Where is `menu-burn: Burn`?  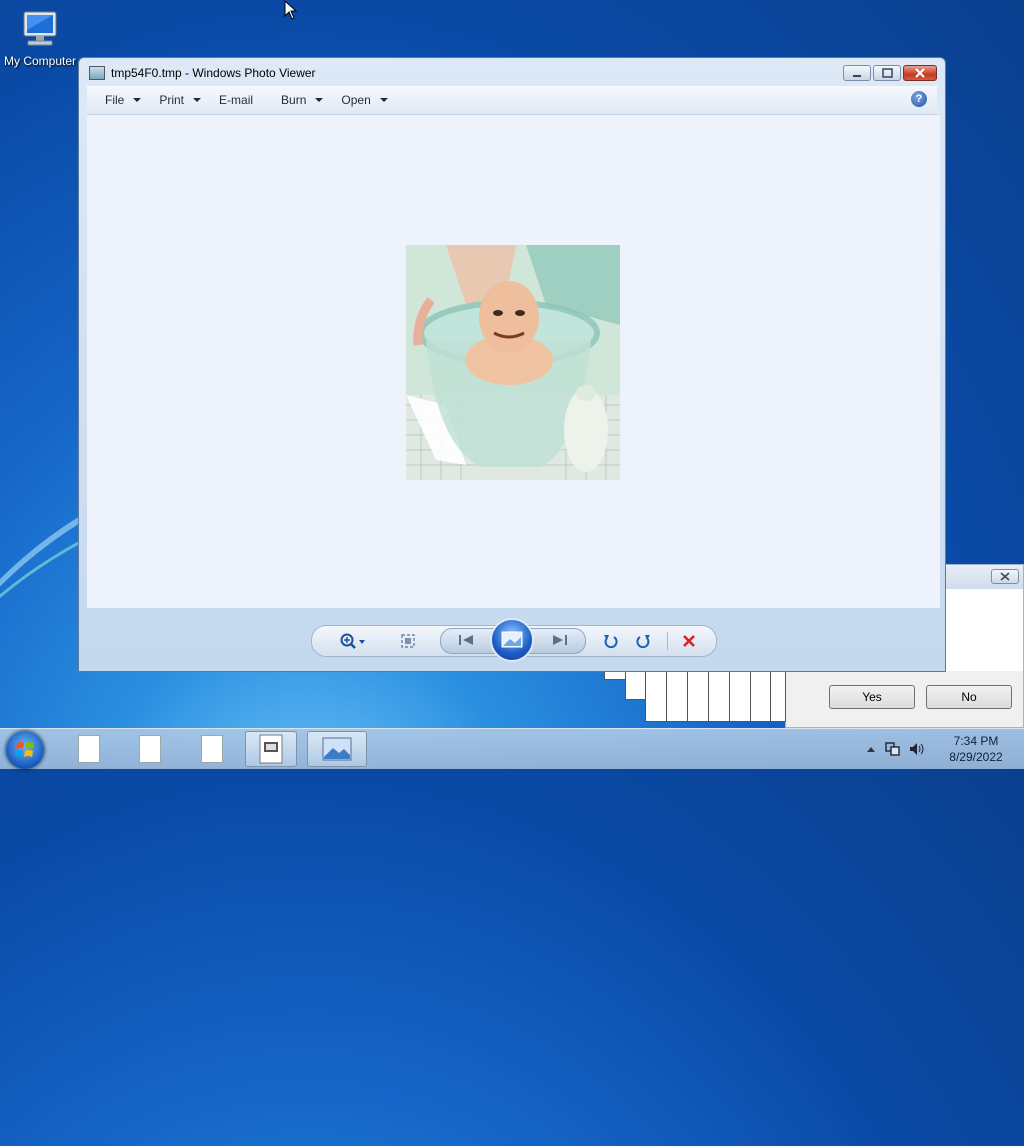 menu-burn: Burn is located at coordinates (302, 100).